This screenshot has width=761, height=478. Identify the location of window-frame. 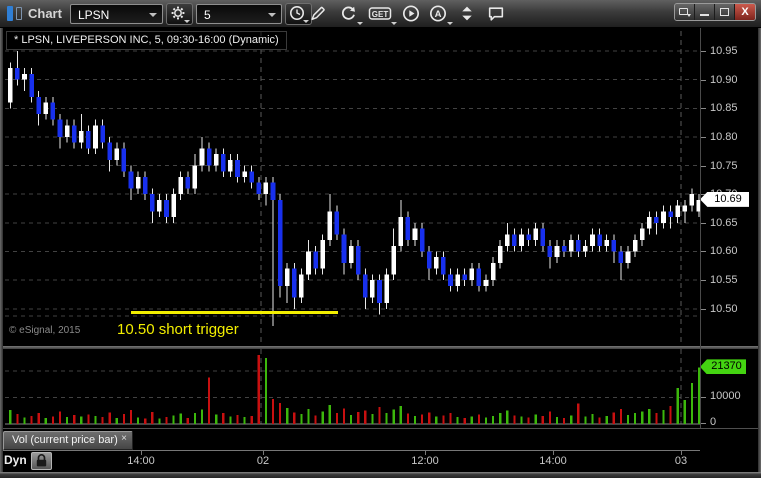
(1, 253).